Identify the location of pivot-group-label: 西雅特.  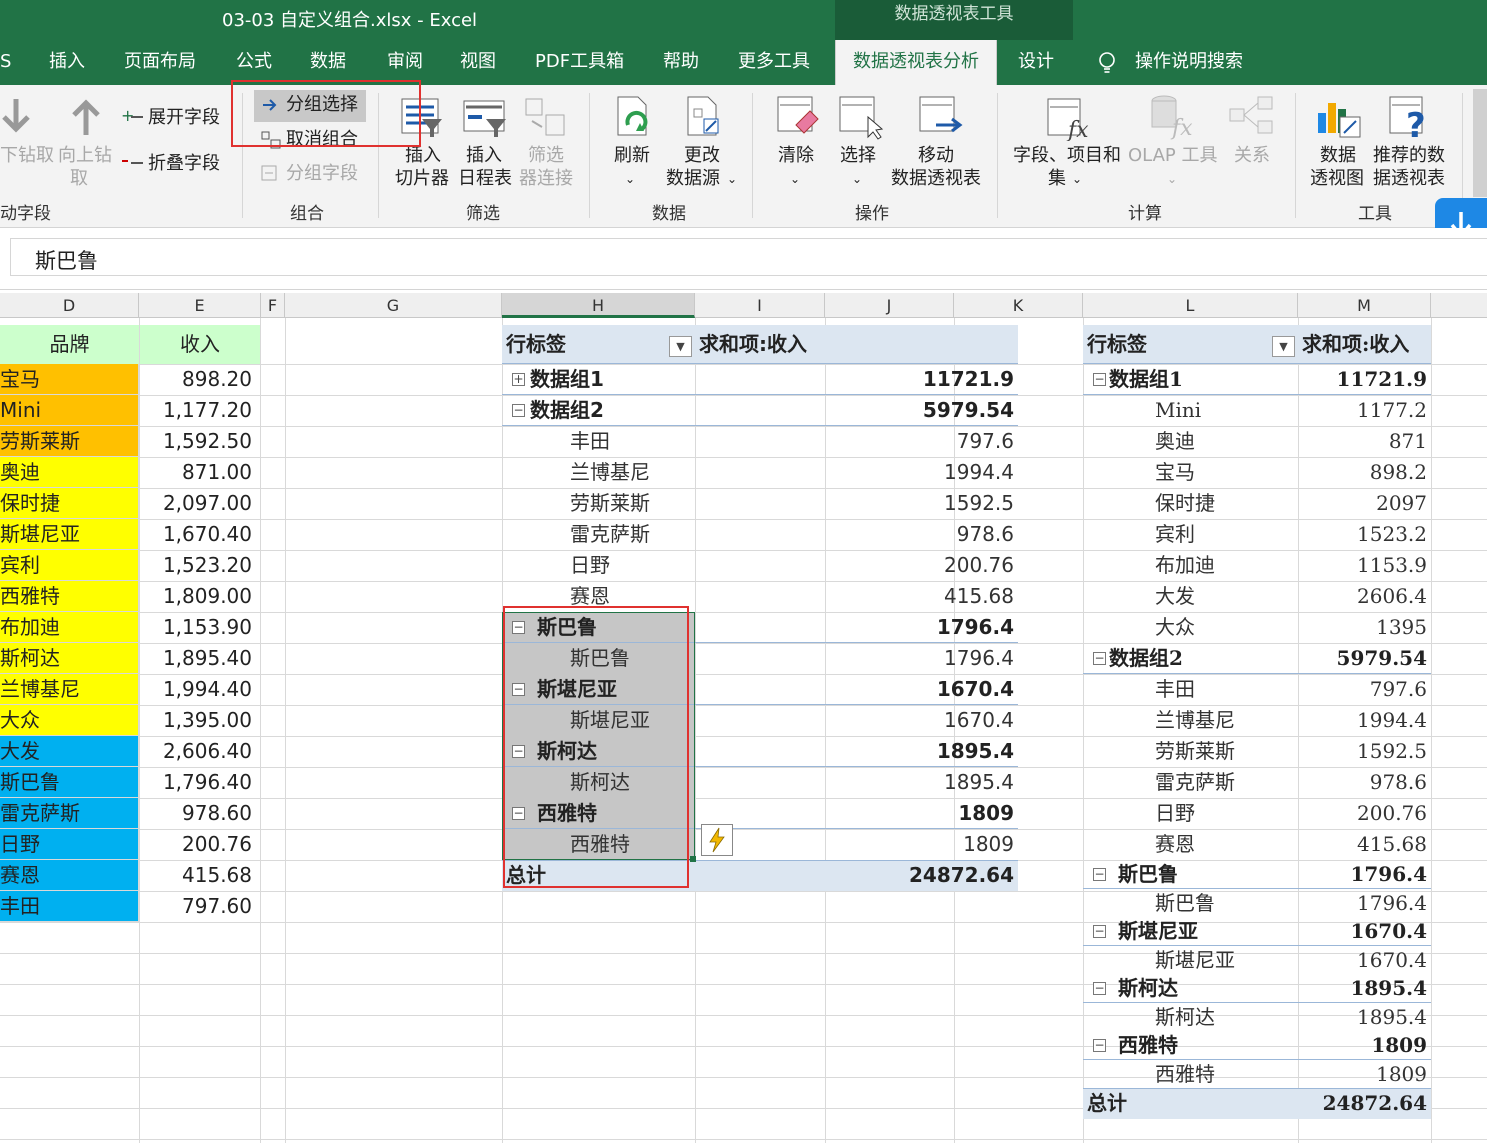
(1148, 1045).